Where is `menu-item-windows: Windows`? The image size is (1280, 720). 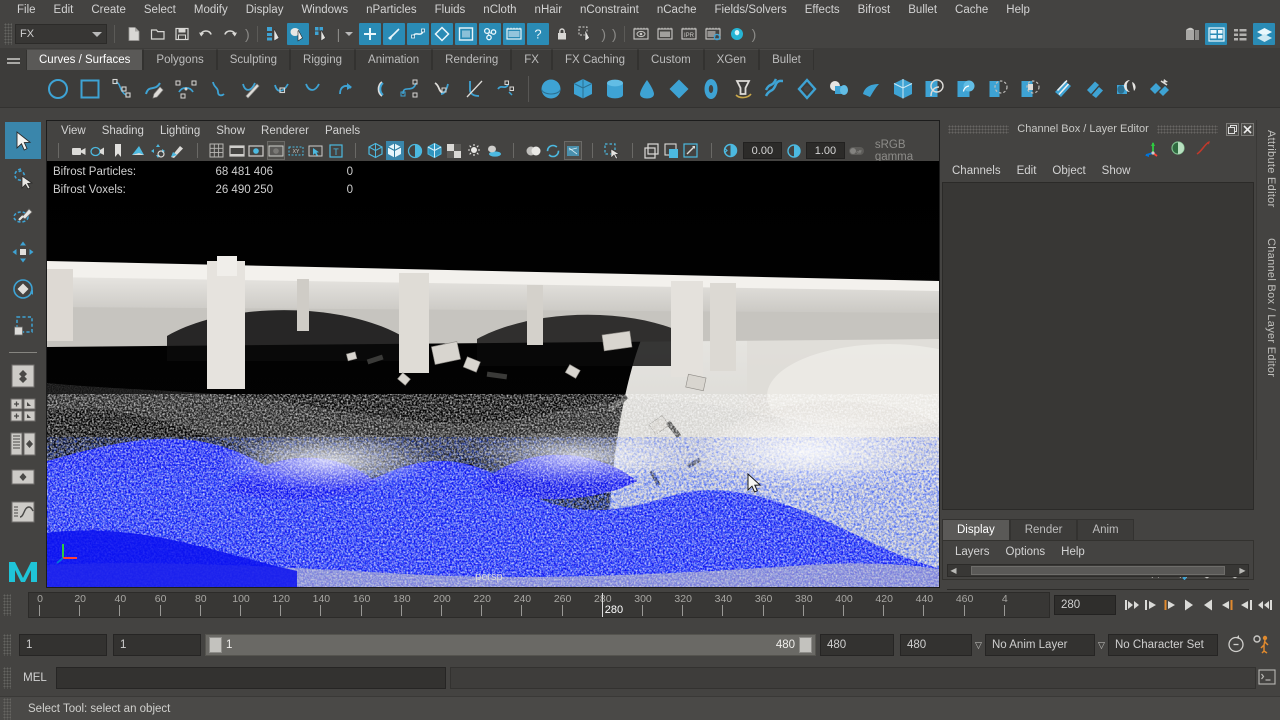 menu-item-windows: Windows is located at coordinates (324, 10).